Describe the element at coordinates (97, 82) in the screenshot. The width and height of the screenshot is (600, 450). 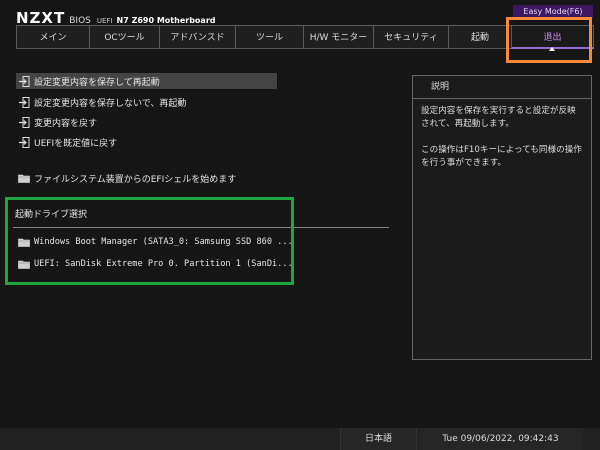
I see `menu-label: 設定変更内容を保存して再起動` at that location.